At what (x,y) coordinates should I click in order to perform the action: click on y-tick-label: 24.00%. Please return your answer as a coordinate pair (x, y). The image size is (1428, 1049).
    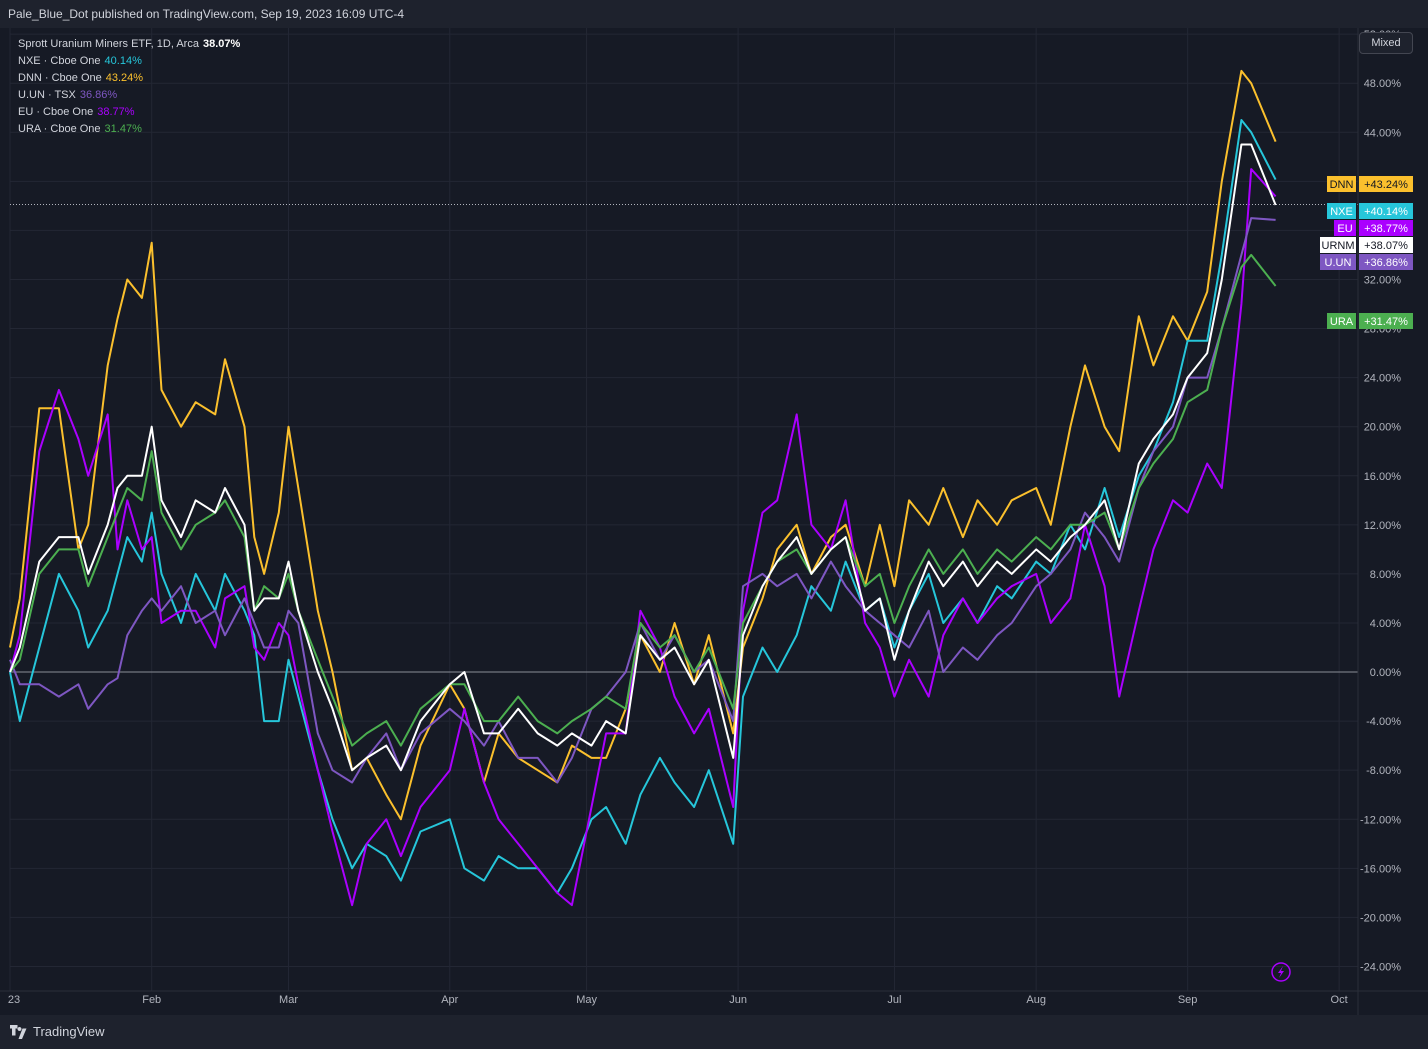
    Looking at the image, I should click on (1383, 379).